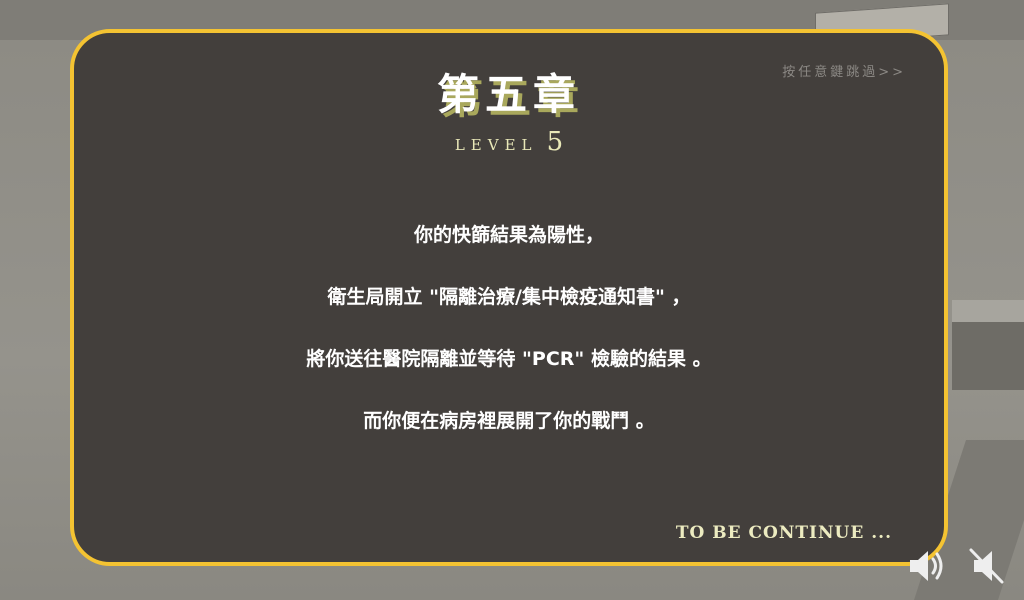 This screenshot has width=1024, height=600. What do you see at coordinates (509, 421) in the screenshot?
I see `story-line: 而你便在病房裡展開了你的戰鬥 。` at bounding box center [509, 421].